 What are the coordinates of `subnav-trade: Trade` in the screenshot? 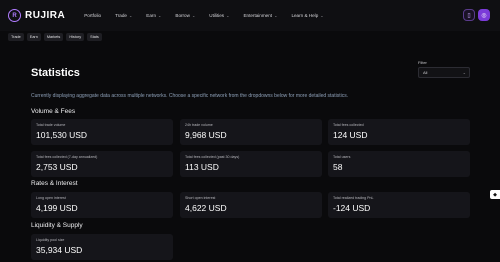 It's located at (16, 37).